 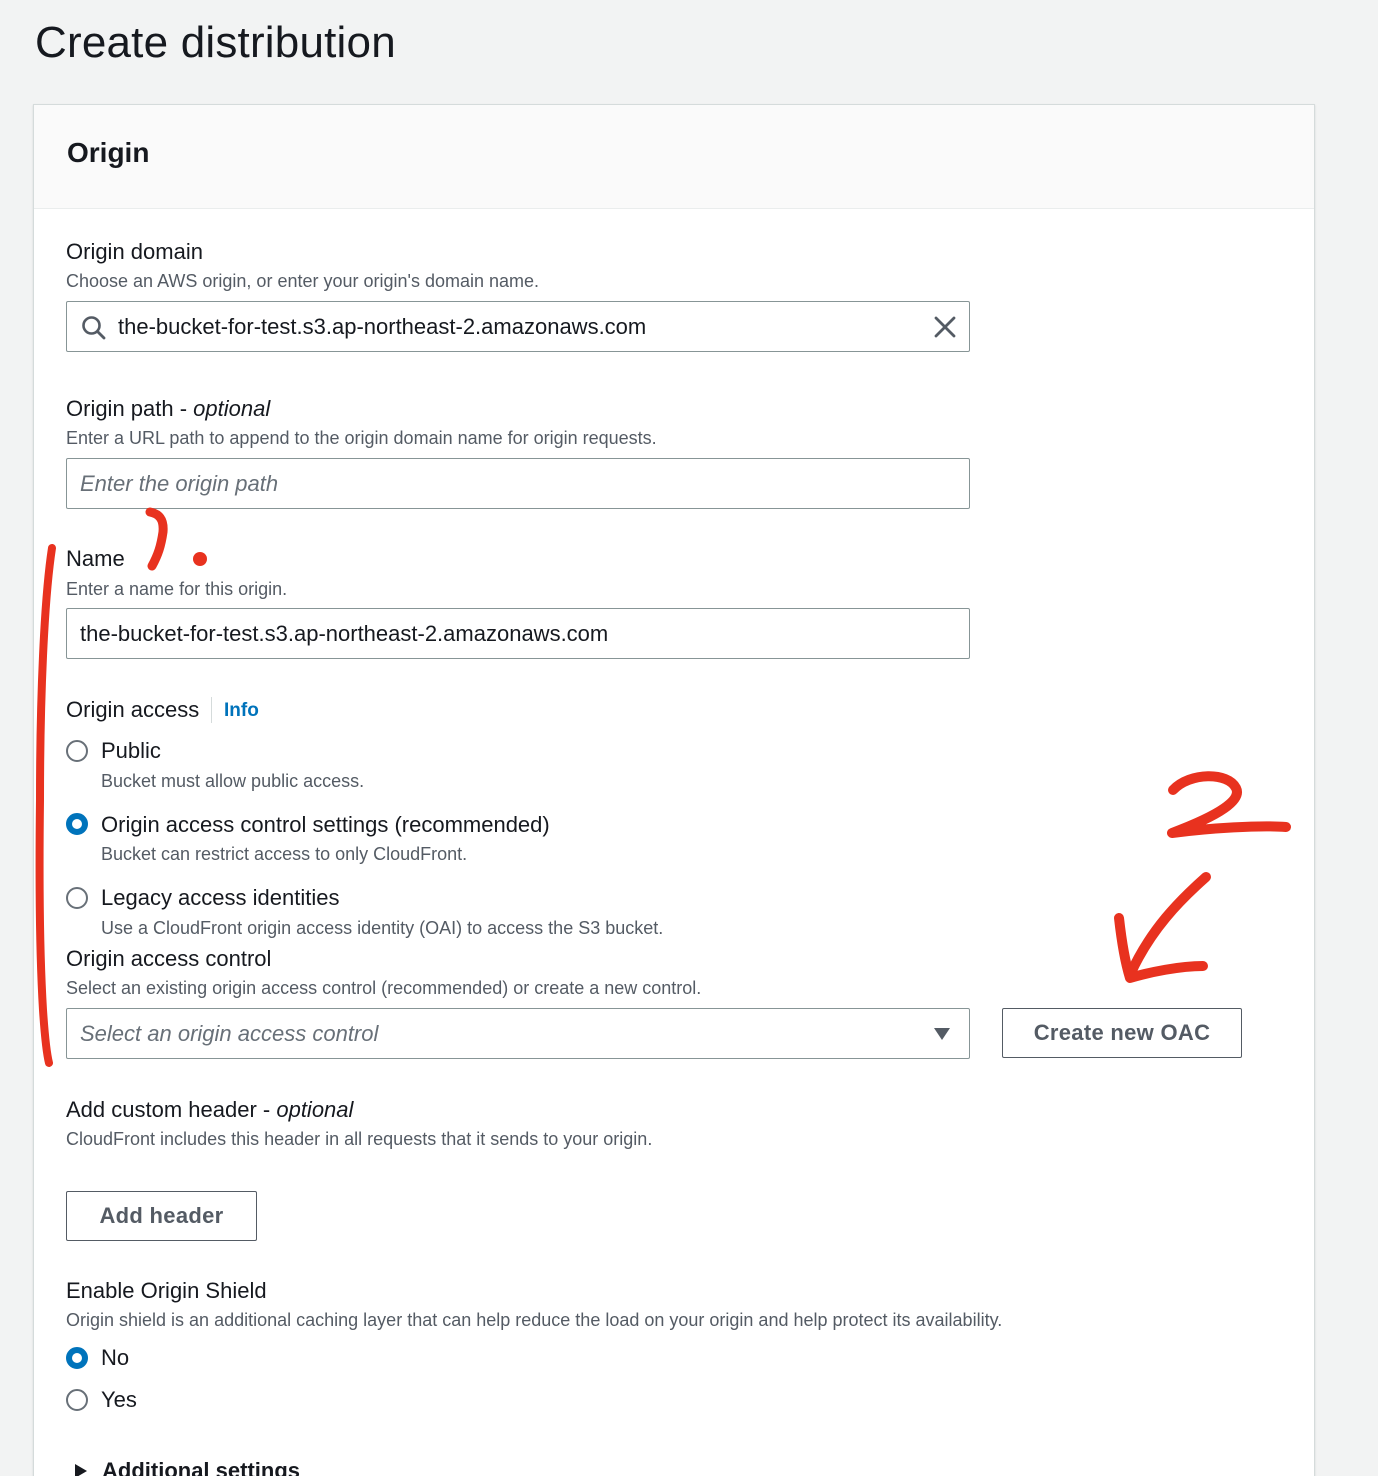 I want to click on radio-origin-access-control, so click(x=77, y=824).